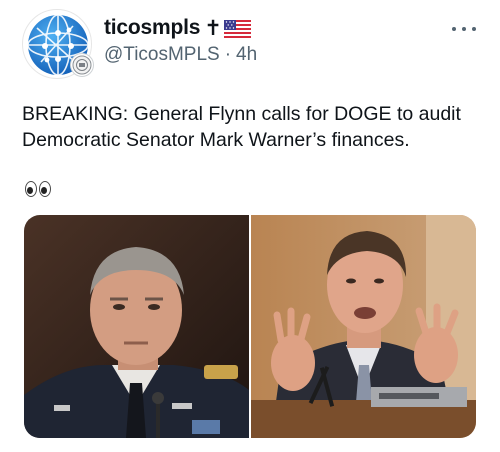  I want to click on tweet-header: ticosmpls ✝ @TicosMPLS · 4h, so click(272, 40).